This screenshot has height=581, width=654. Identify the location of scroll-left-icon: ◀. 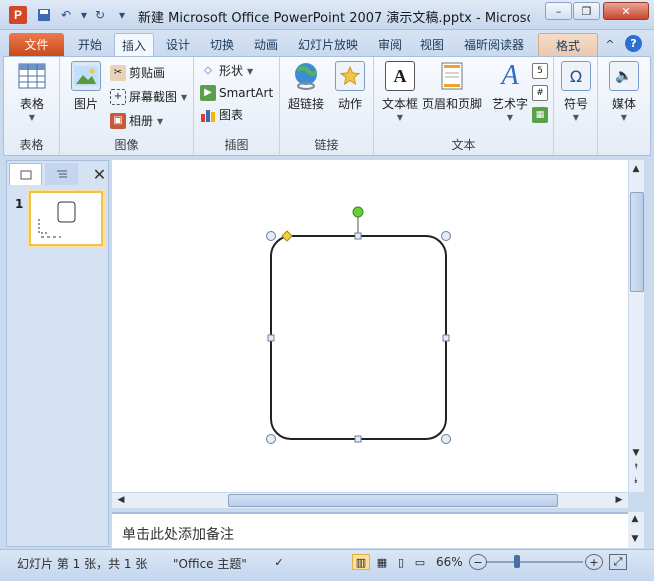
(121, 500).